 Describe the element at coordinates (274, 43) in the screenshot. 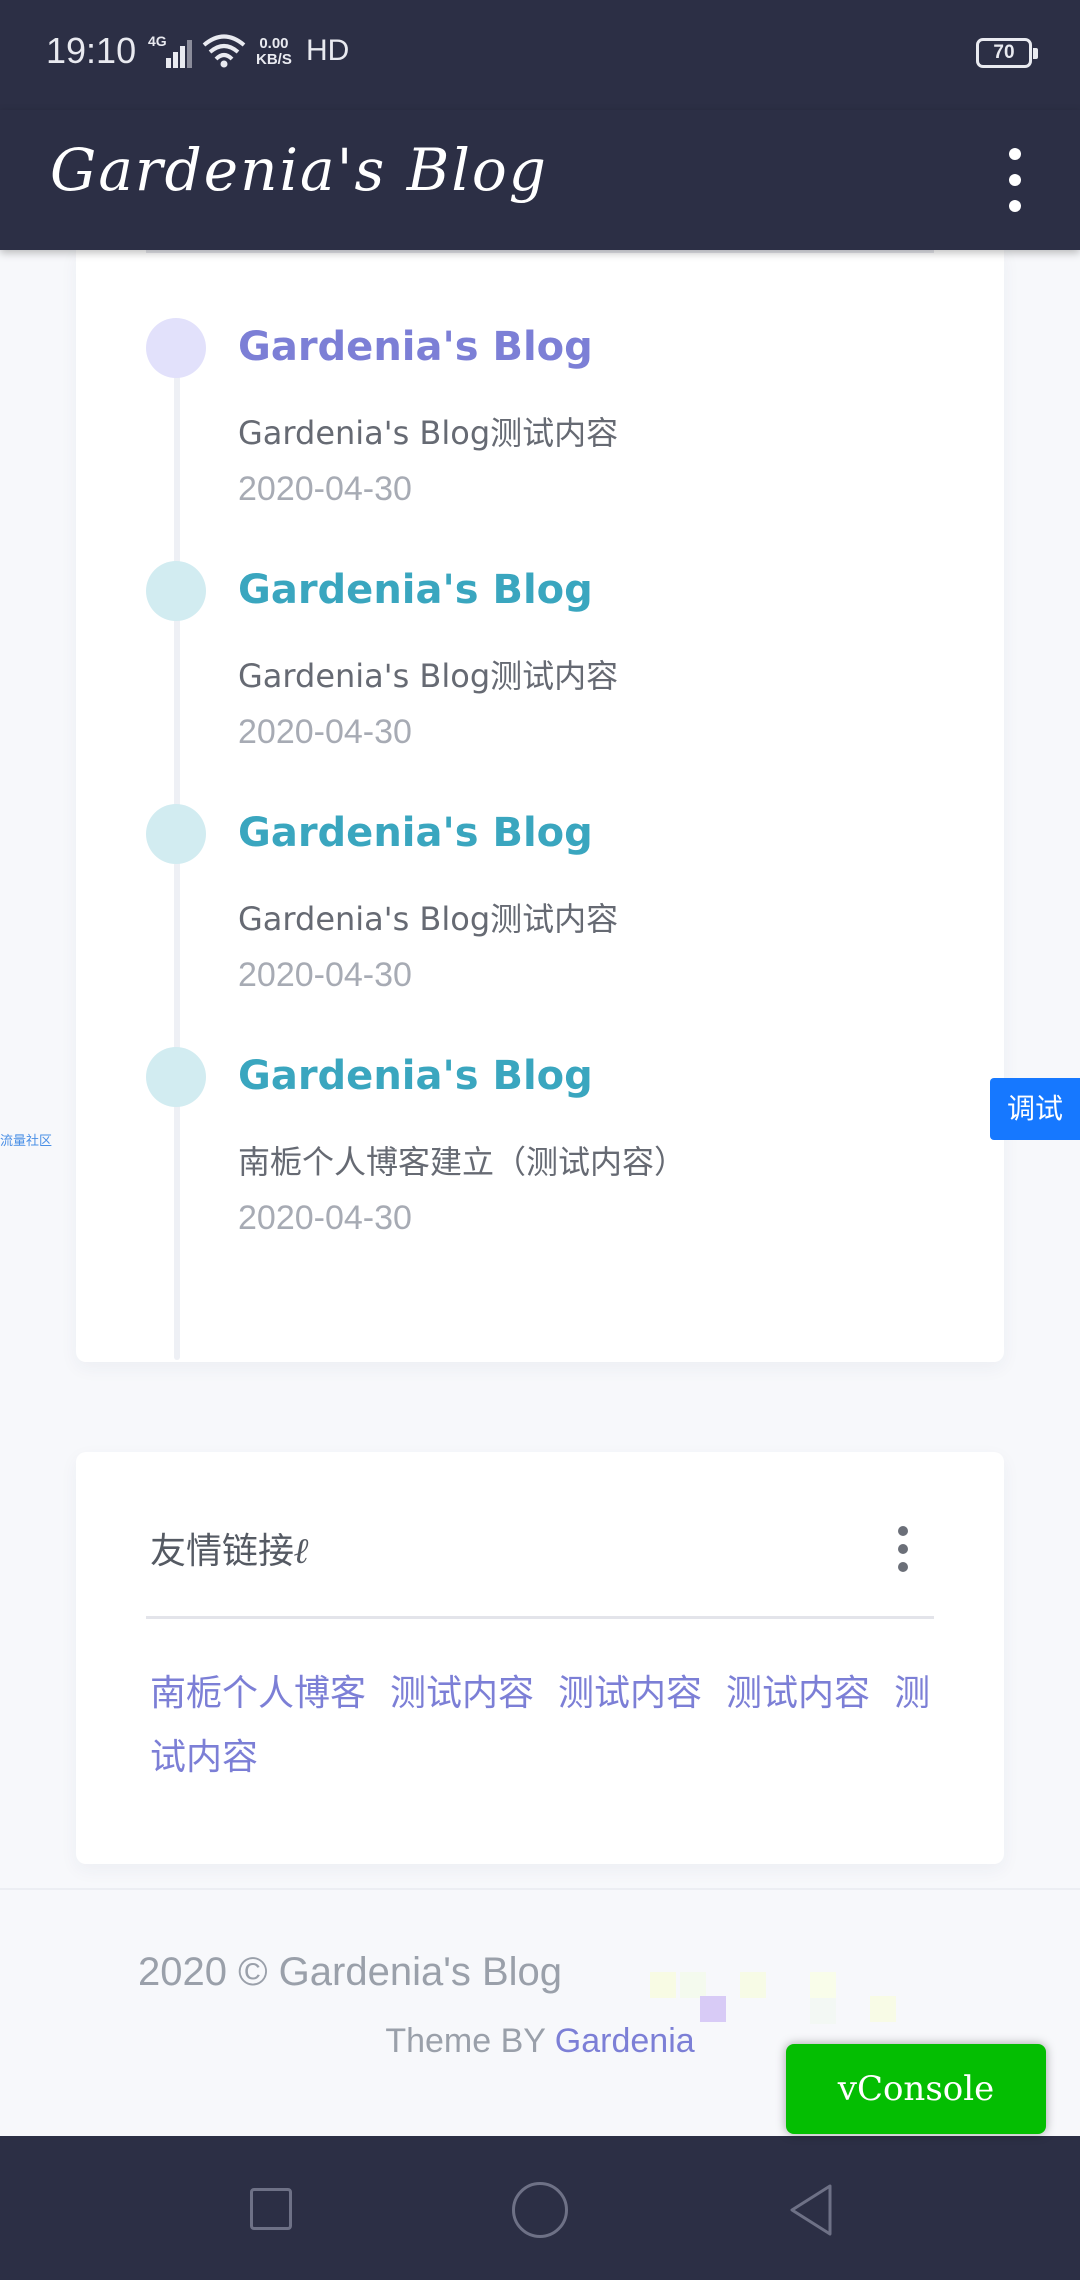

I see `net-speed-value: 0.00` at that location.